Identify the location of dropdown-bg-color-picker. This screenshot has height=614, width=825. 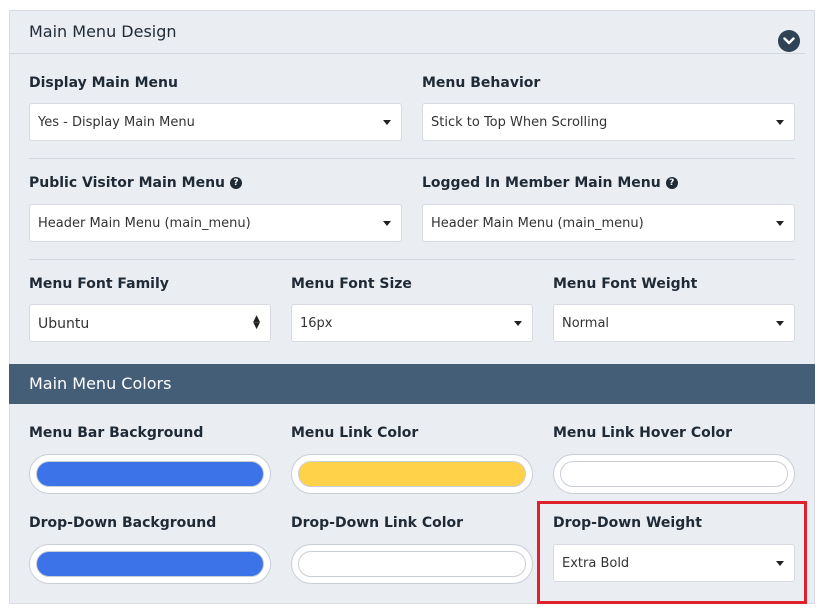
(150, 564).